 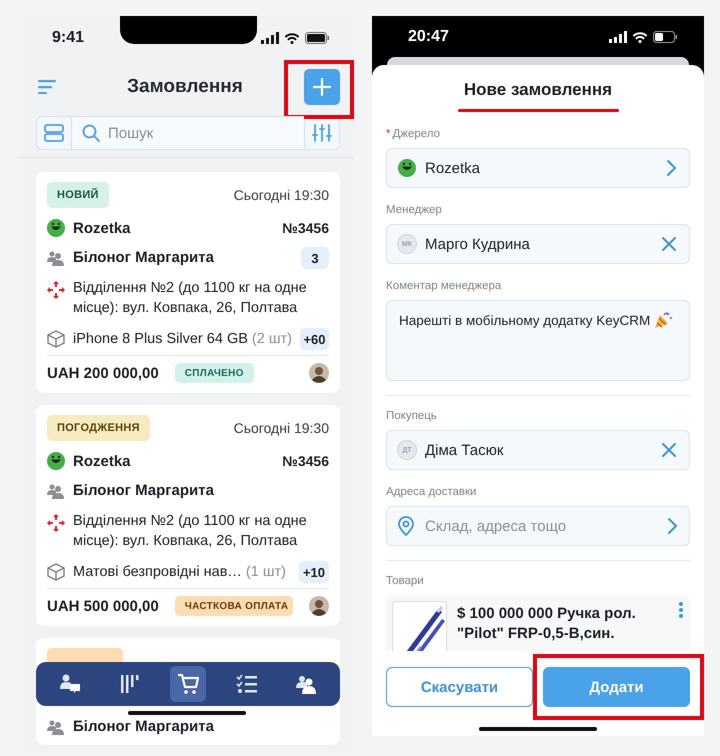 I want to click on product-name: iPhone 8 Plus Silver 64 GB, so click(x=160, y=339).